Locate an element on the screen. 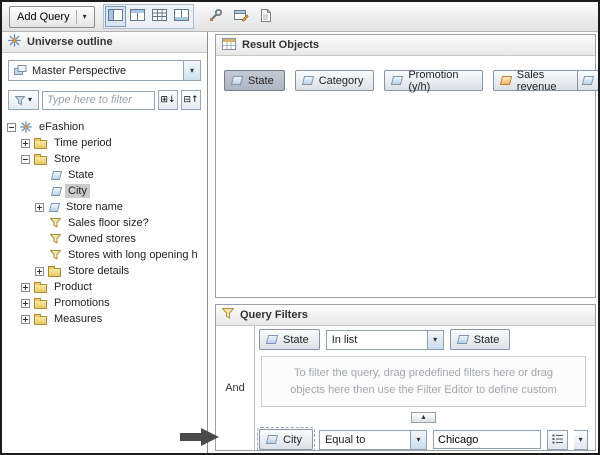  tree-item-label: Product is located at coordinates (73, 287).